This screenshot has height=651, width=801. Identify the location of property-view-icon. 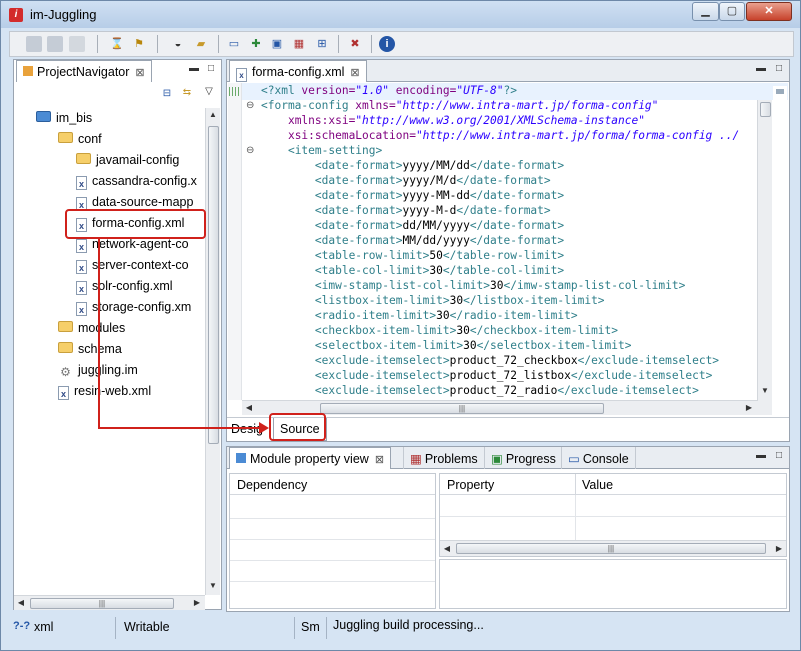
(241, 458).